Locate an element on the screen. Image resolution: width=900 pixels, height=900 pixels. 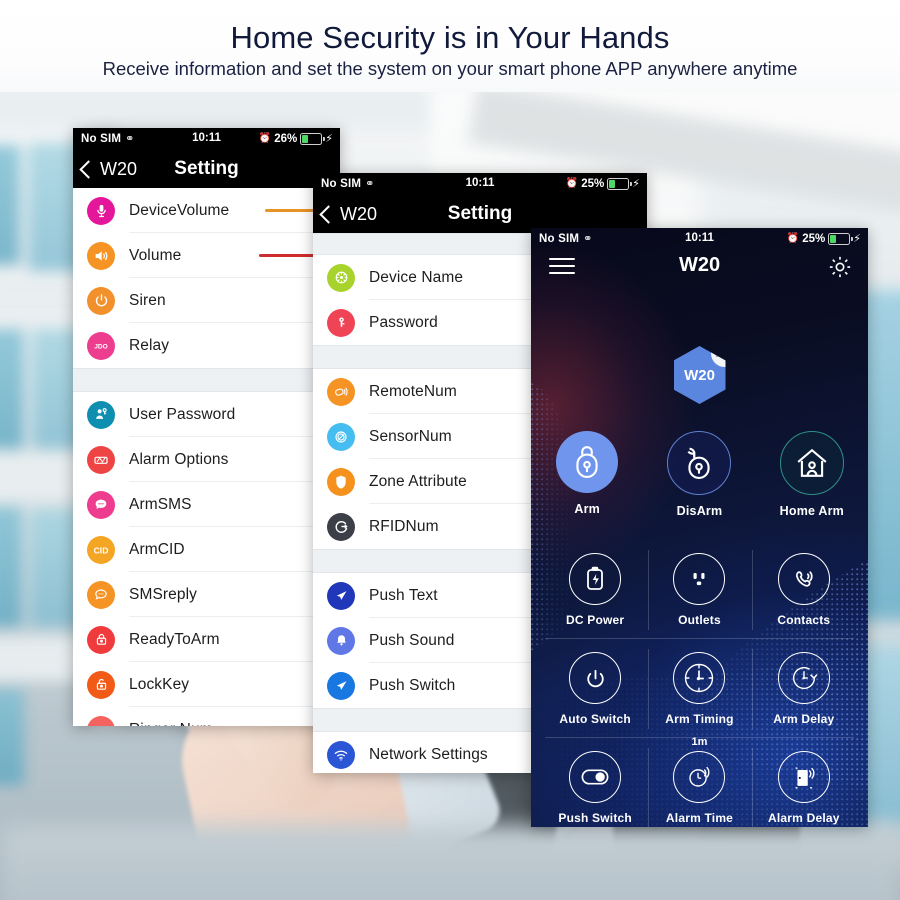
tile-alarm-time: 1m Alarm Time is located at coordinates (699, 781).